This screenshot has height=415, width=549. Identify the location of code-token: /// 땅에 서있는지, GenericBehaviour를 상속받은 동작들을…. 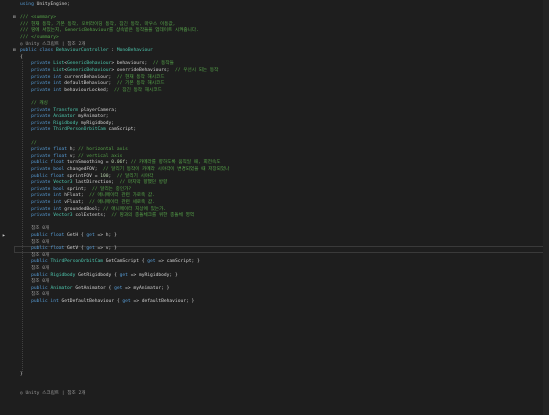
(109, 31).